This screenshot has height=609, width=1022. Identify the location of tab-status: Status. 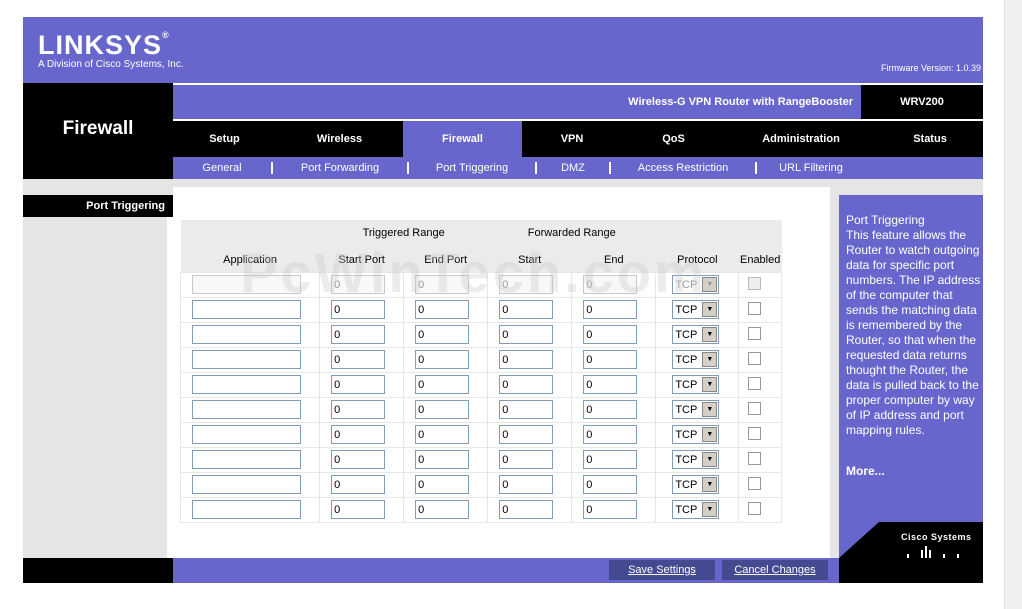
(930, 139).